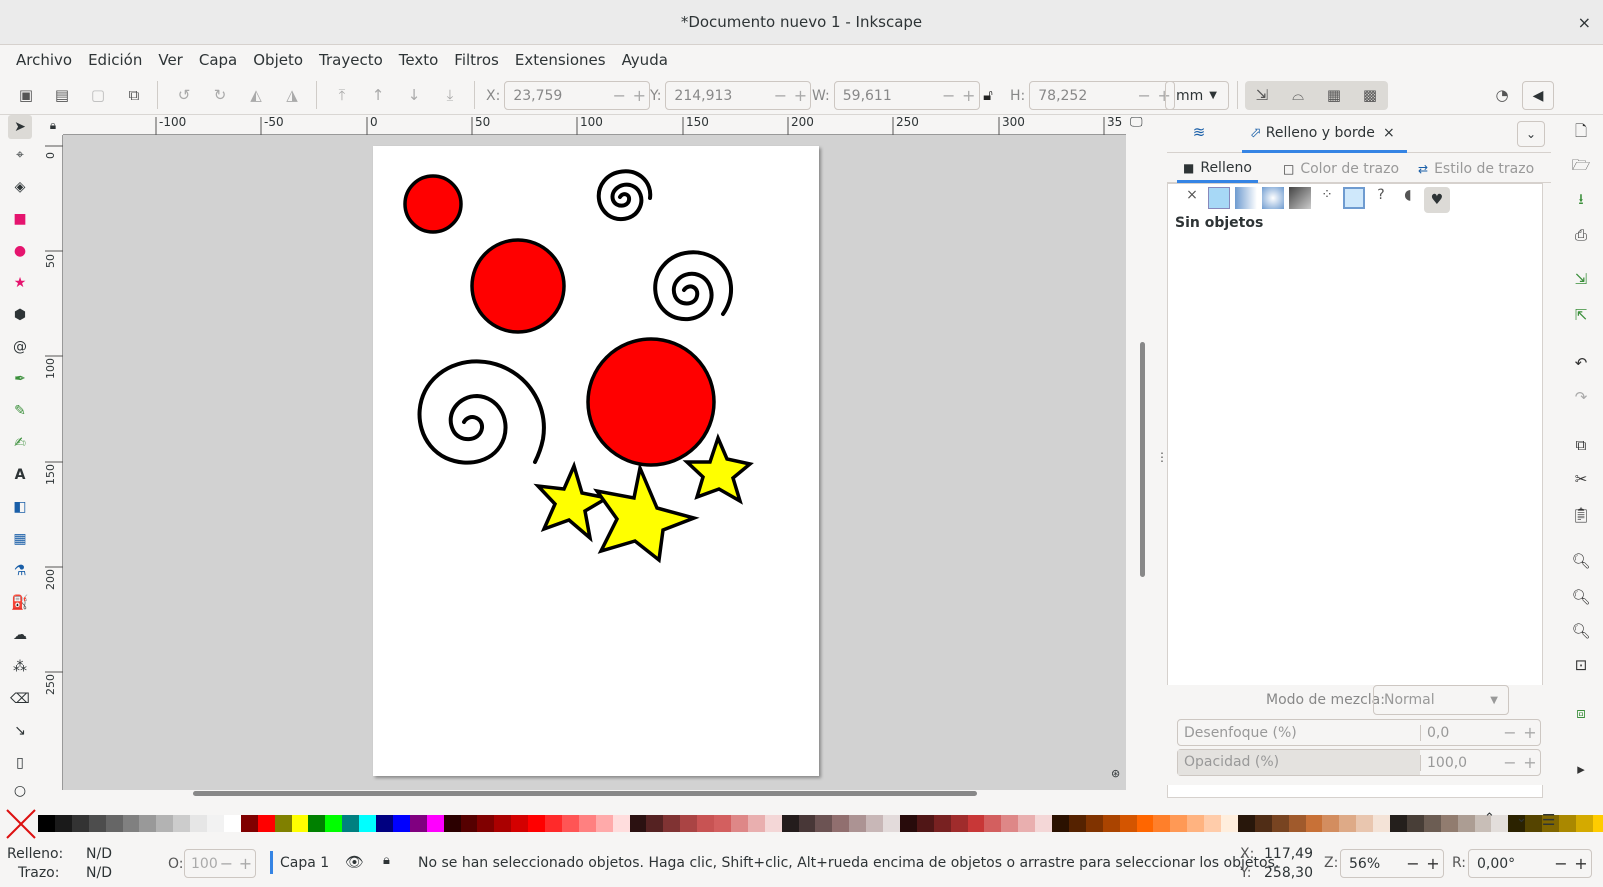 This screenshot has width=1603, height=887. Describe the element at coordinates (20, 315) in the screenshot. I see `3d-box-tool-icon: ⬢` at that location.